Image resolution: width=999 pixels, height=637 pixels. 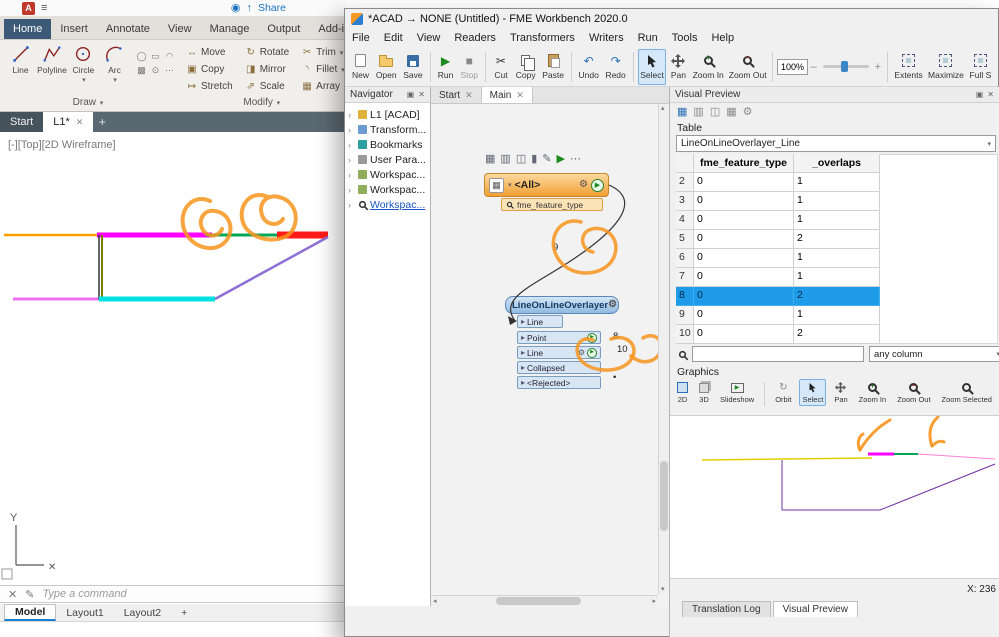 What do you see at coordinates (542, 38) in the screenshot?
I see `menu-transformers: Transformers` at bounding box center [542, 38].